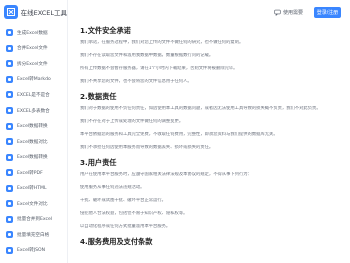 The image size is (350, 263). What do you see at coordinates (116, 241) in the screenshot?
I see `section-title: 4.服务费用及支付条款` at bounding box center [116, 241].